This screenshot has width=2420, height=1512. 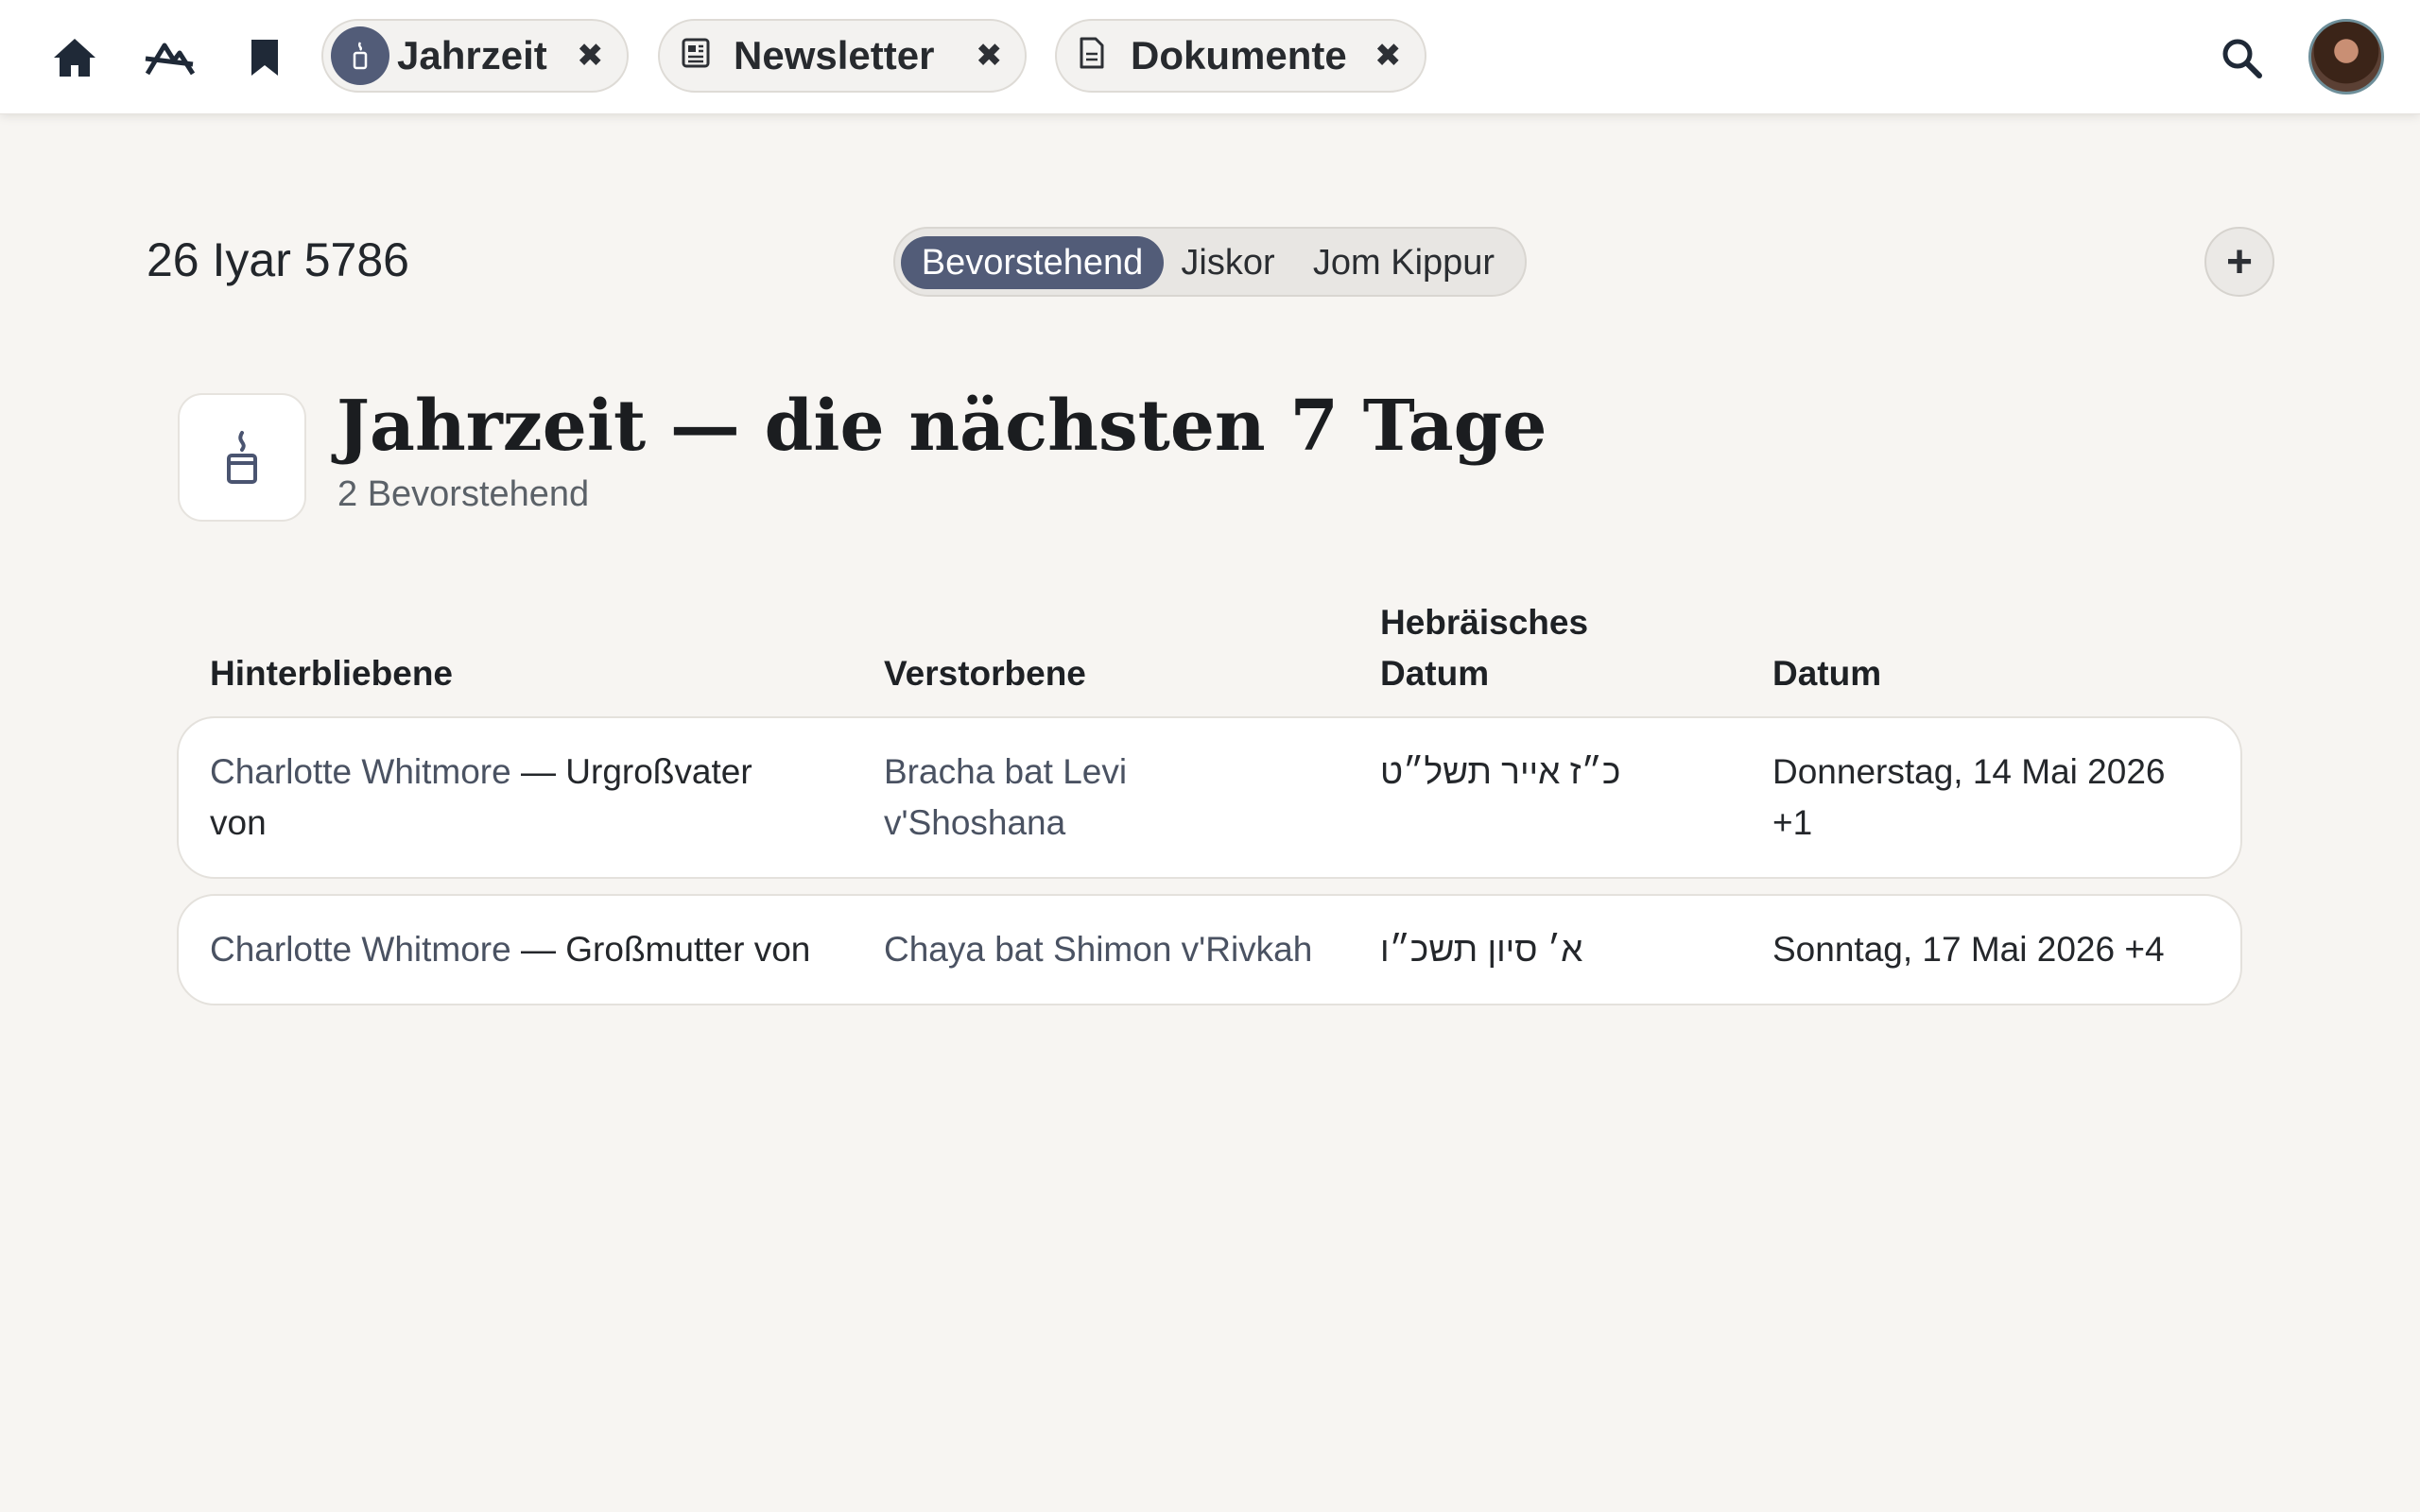 I want to click on date-line2: +1, so click(x=1793, y=822).